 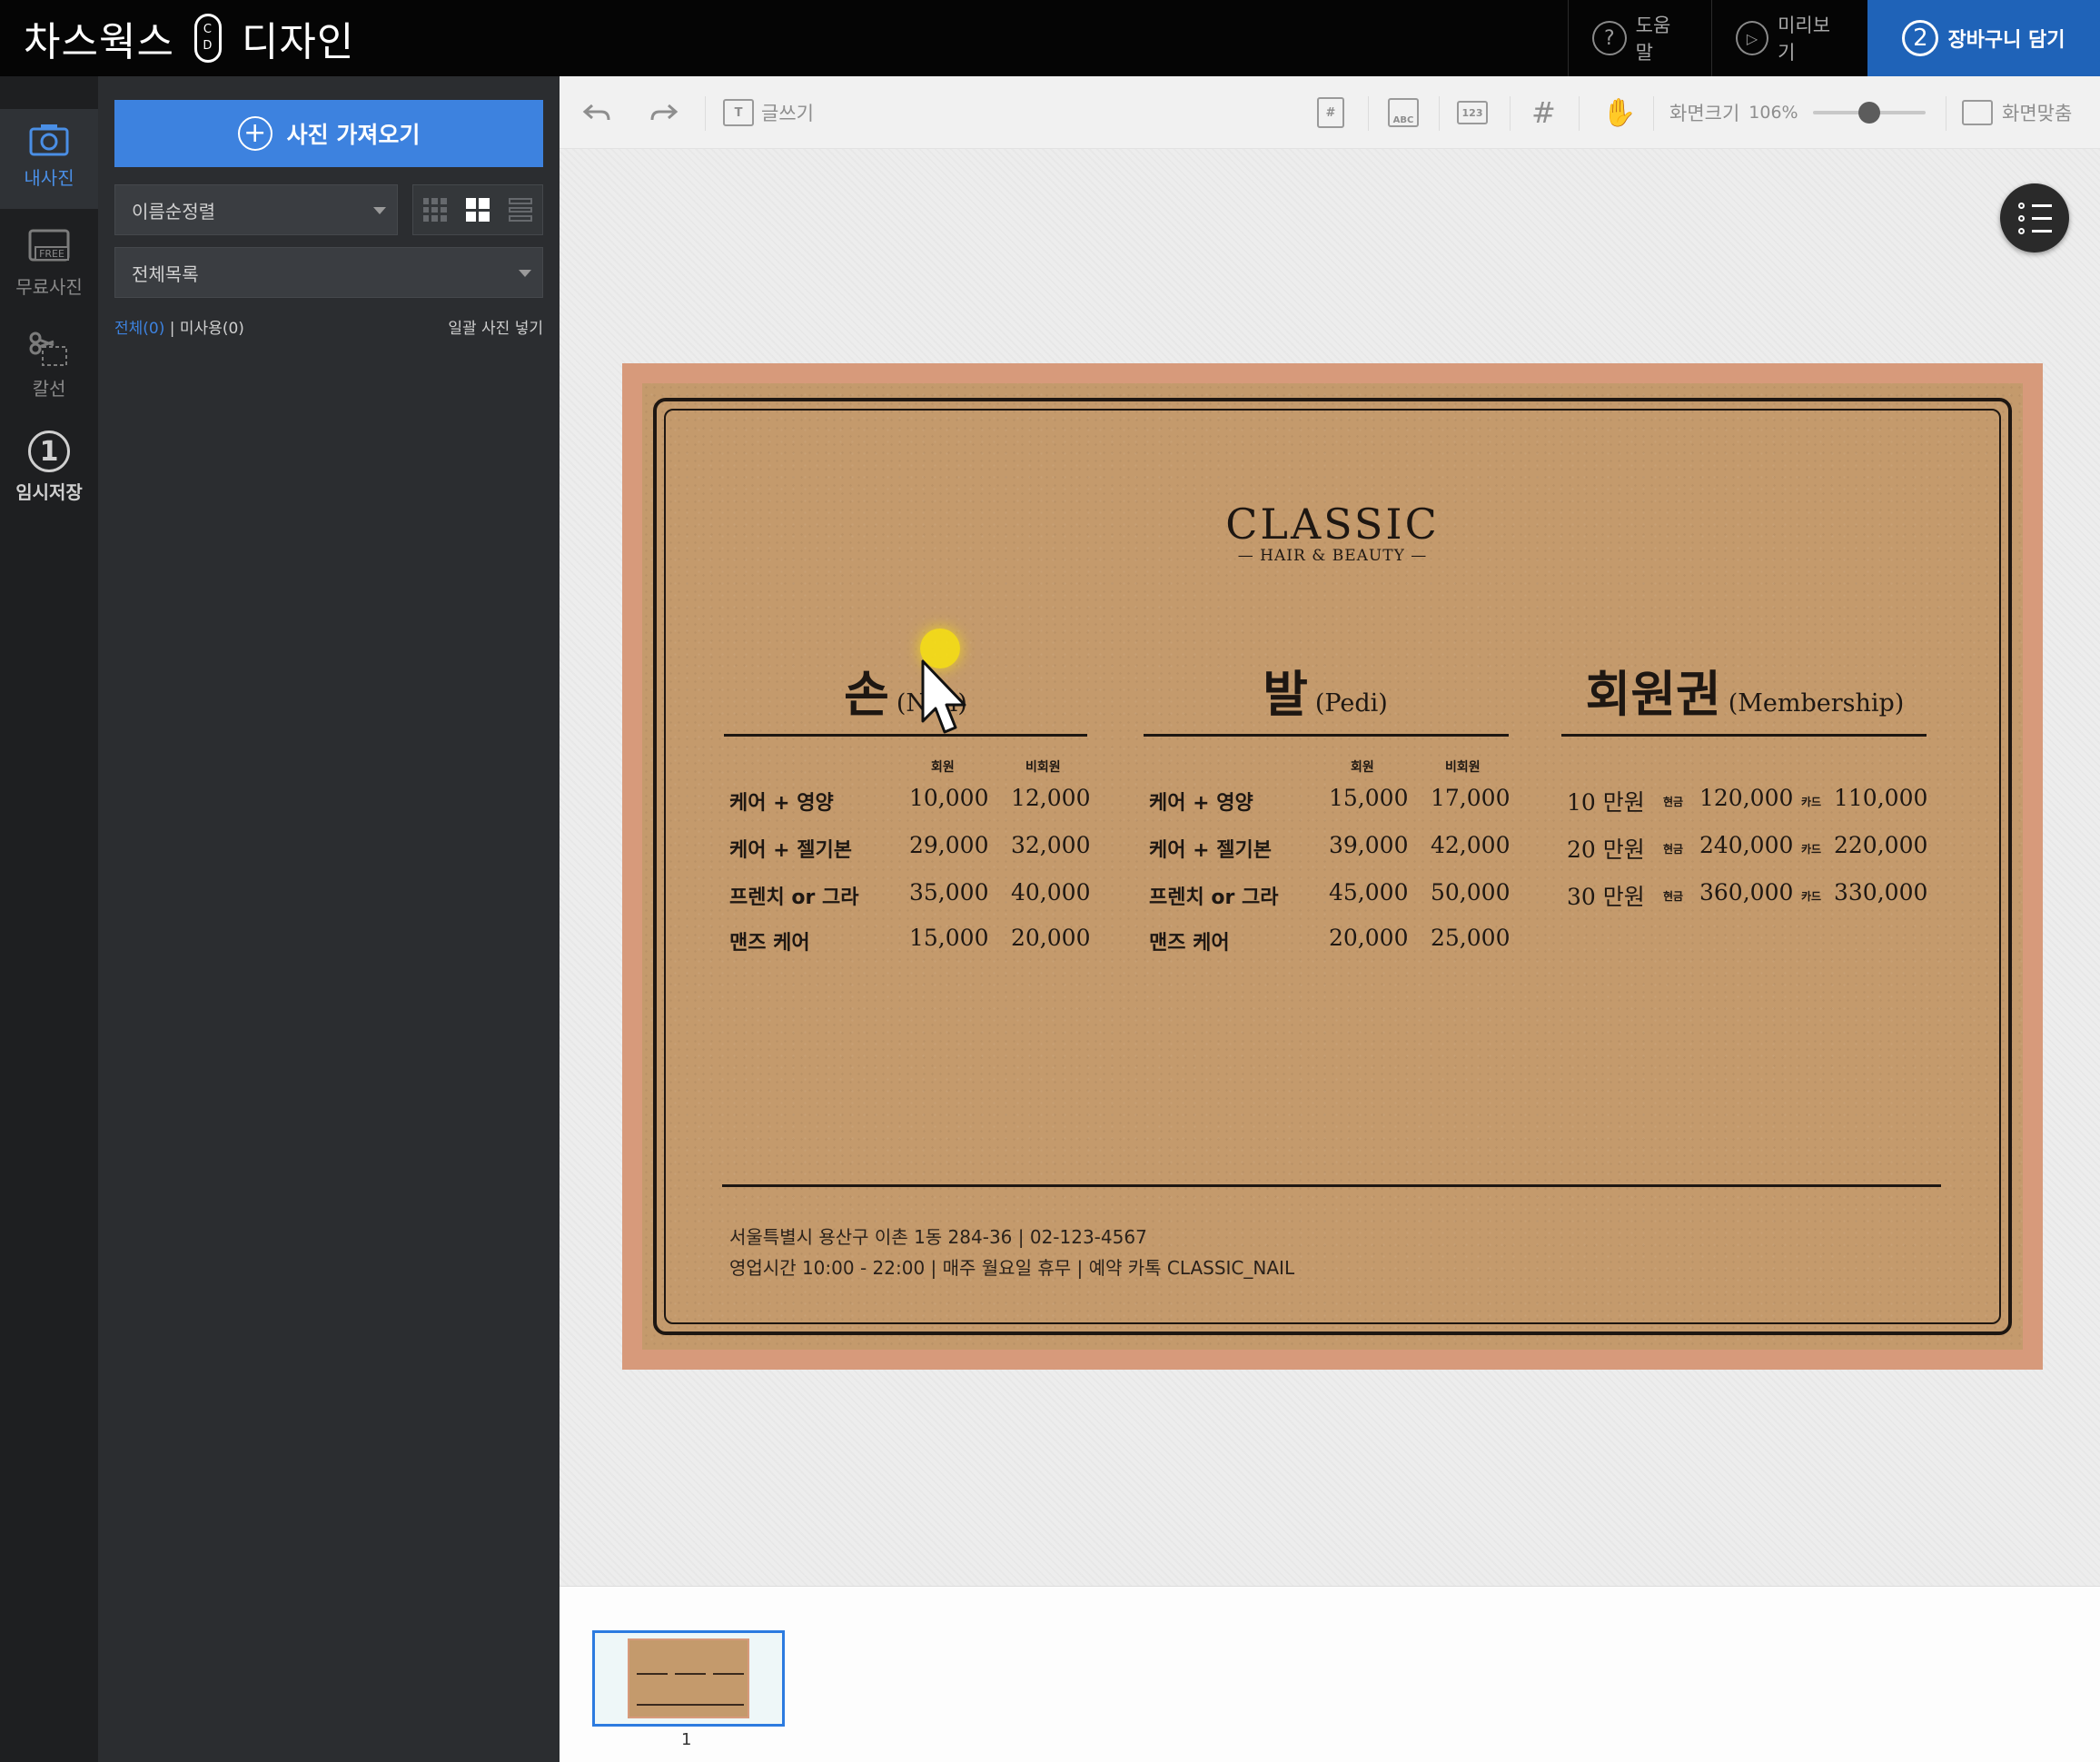 I want to click on membership-divider, so click(x=1744, y=736).